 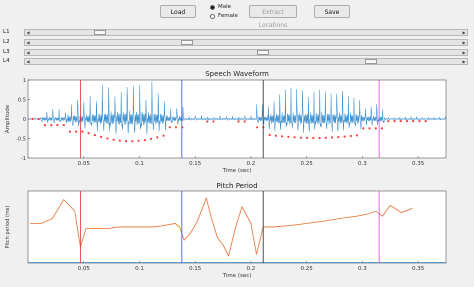 I want to click on slider-l4: L4 ◀ ▶, so click(x=237, y=61).